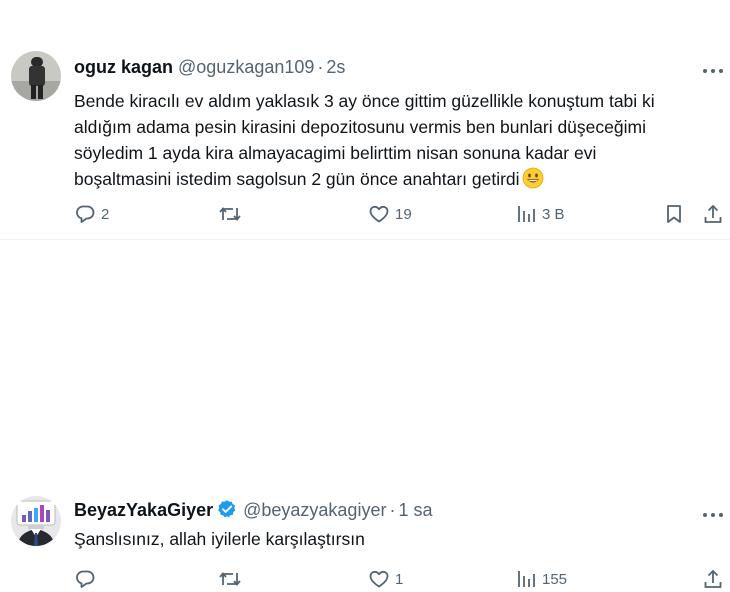  Describe the element at coordinates (365, 214) in the screenshot. I see `tweet-actions: 2 19 3 B` at that location.